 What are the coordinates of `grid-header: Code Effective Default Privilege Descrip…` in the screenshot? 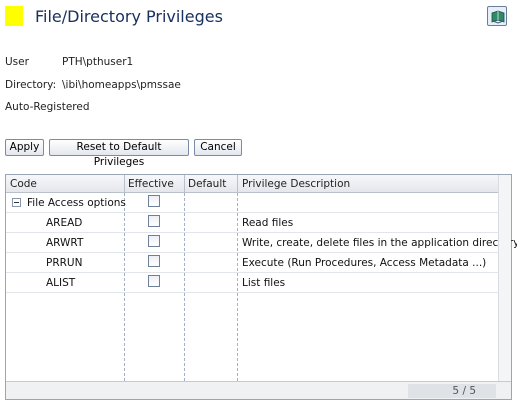 It's located at (258, 184).